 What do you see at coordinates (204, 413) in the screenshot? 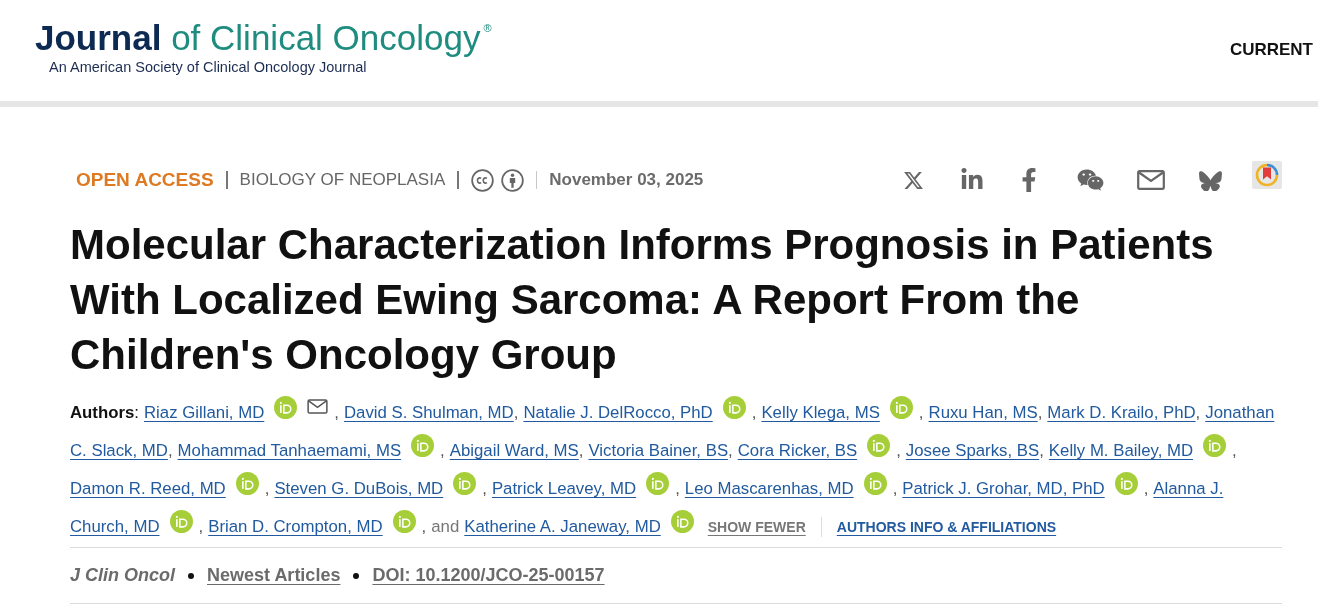
I see `author-link: Riaz Gillani, MD` at bounding box center [204, 413].